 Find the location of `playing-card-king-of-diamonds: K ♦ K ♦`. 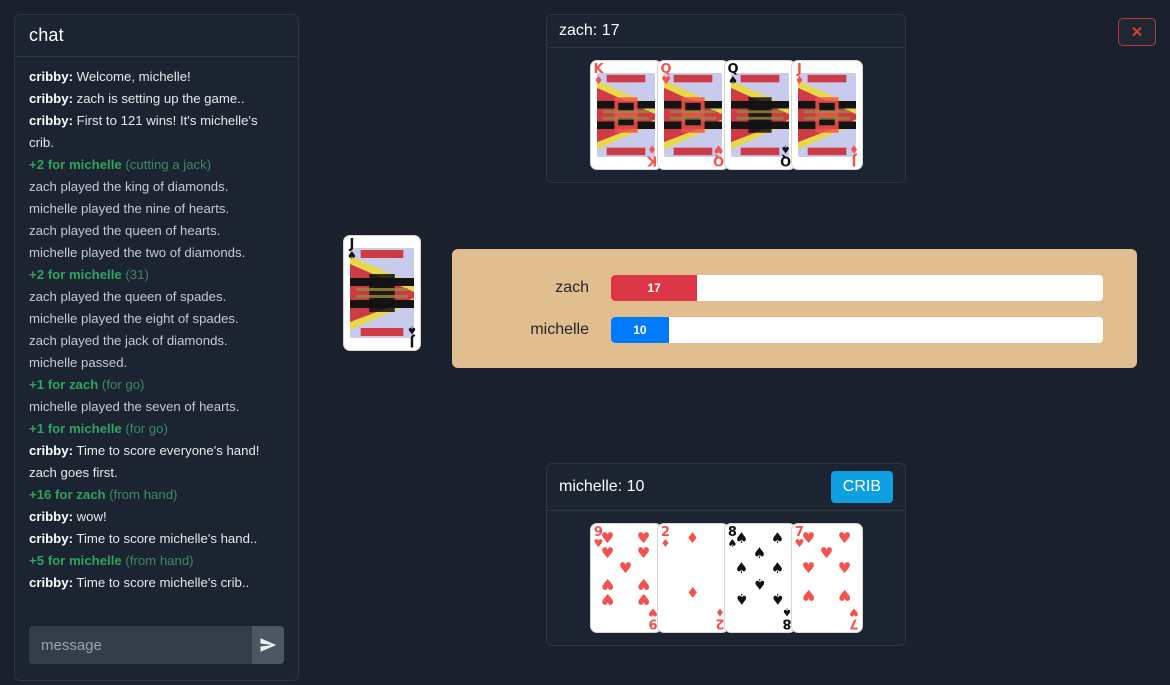

playing-card-king-of-diamonds: K ♦ K ♦ is located at coordinates (625, 115).